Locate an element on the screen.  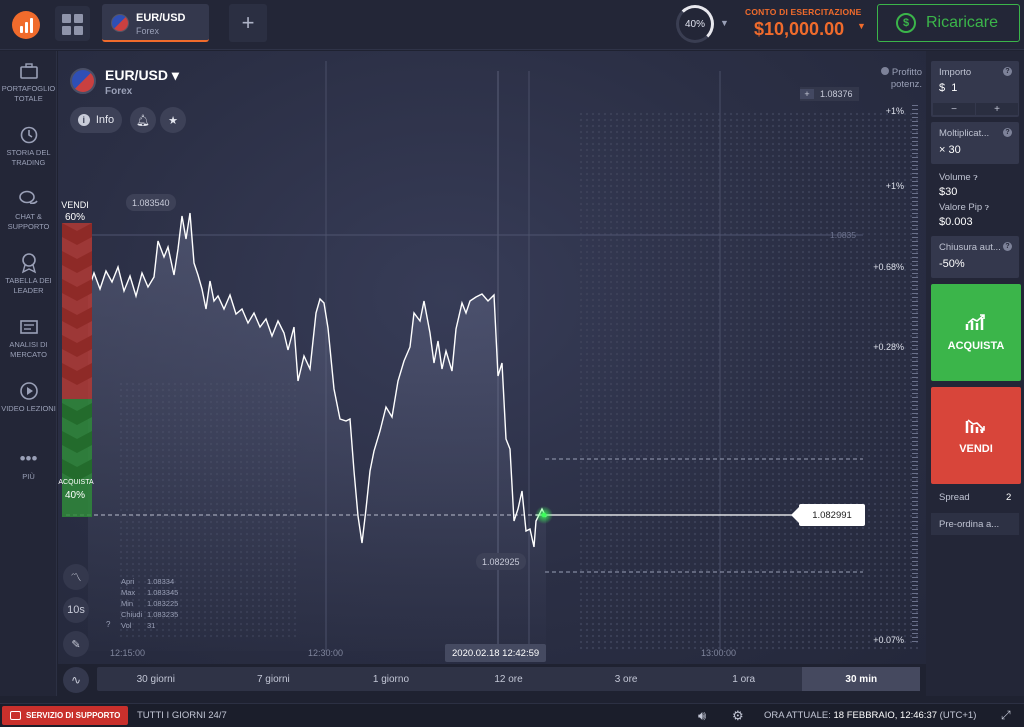
ohlc-row: Max 1.083345 is located at coordinates (150, 592).